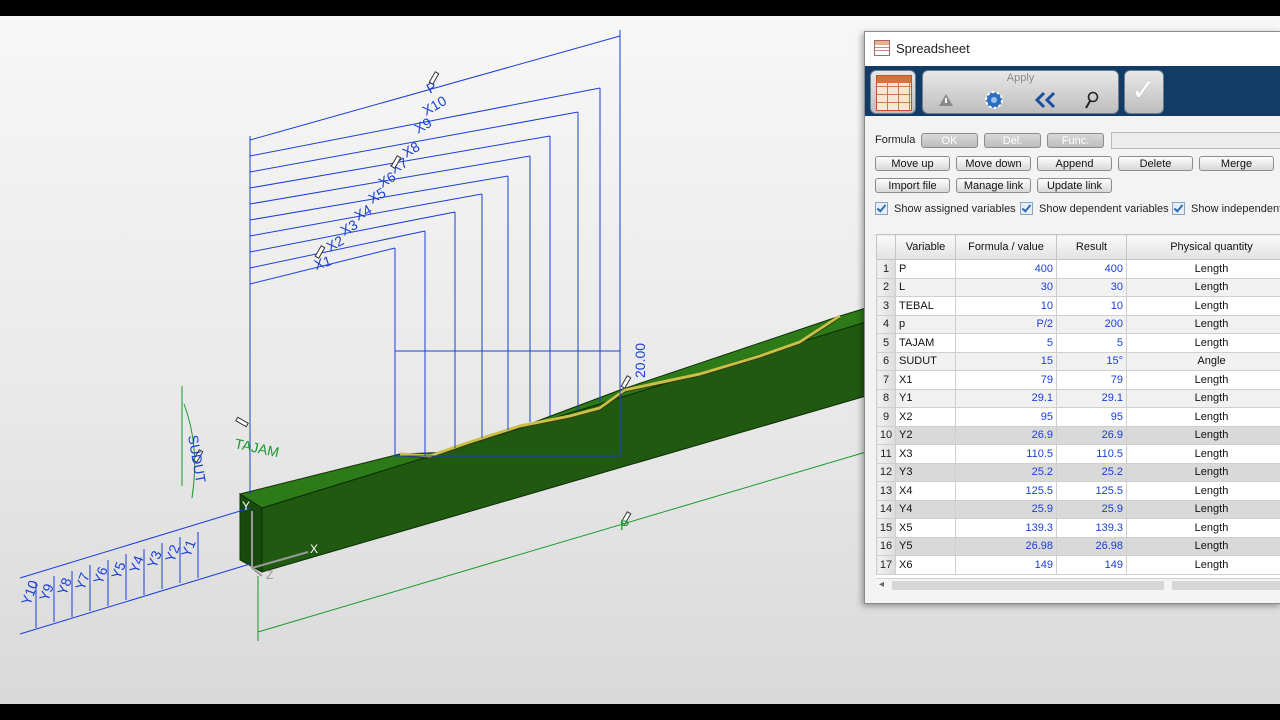  Describe the element at coordinates (1006, 361) in the screenshot. I see `formula-cell: 15` at that location.